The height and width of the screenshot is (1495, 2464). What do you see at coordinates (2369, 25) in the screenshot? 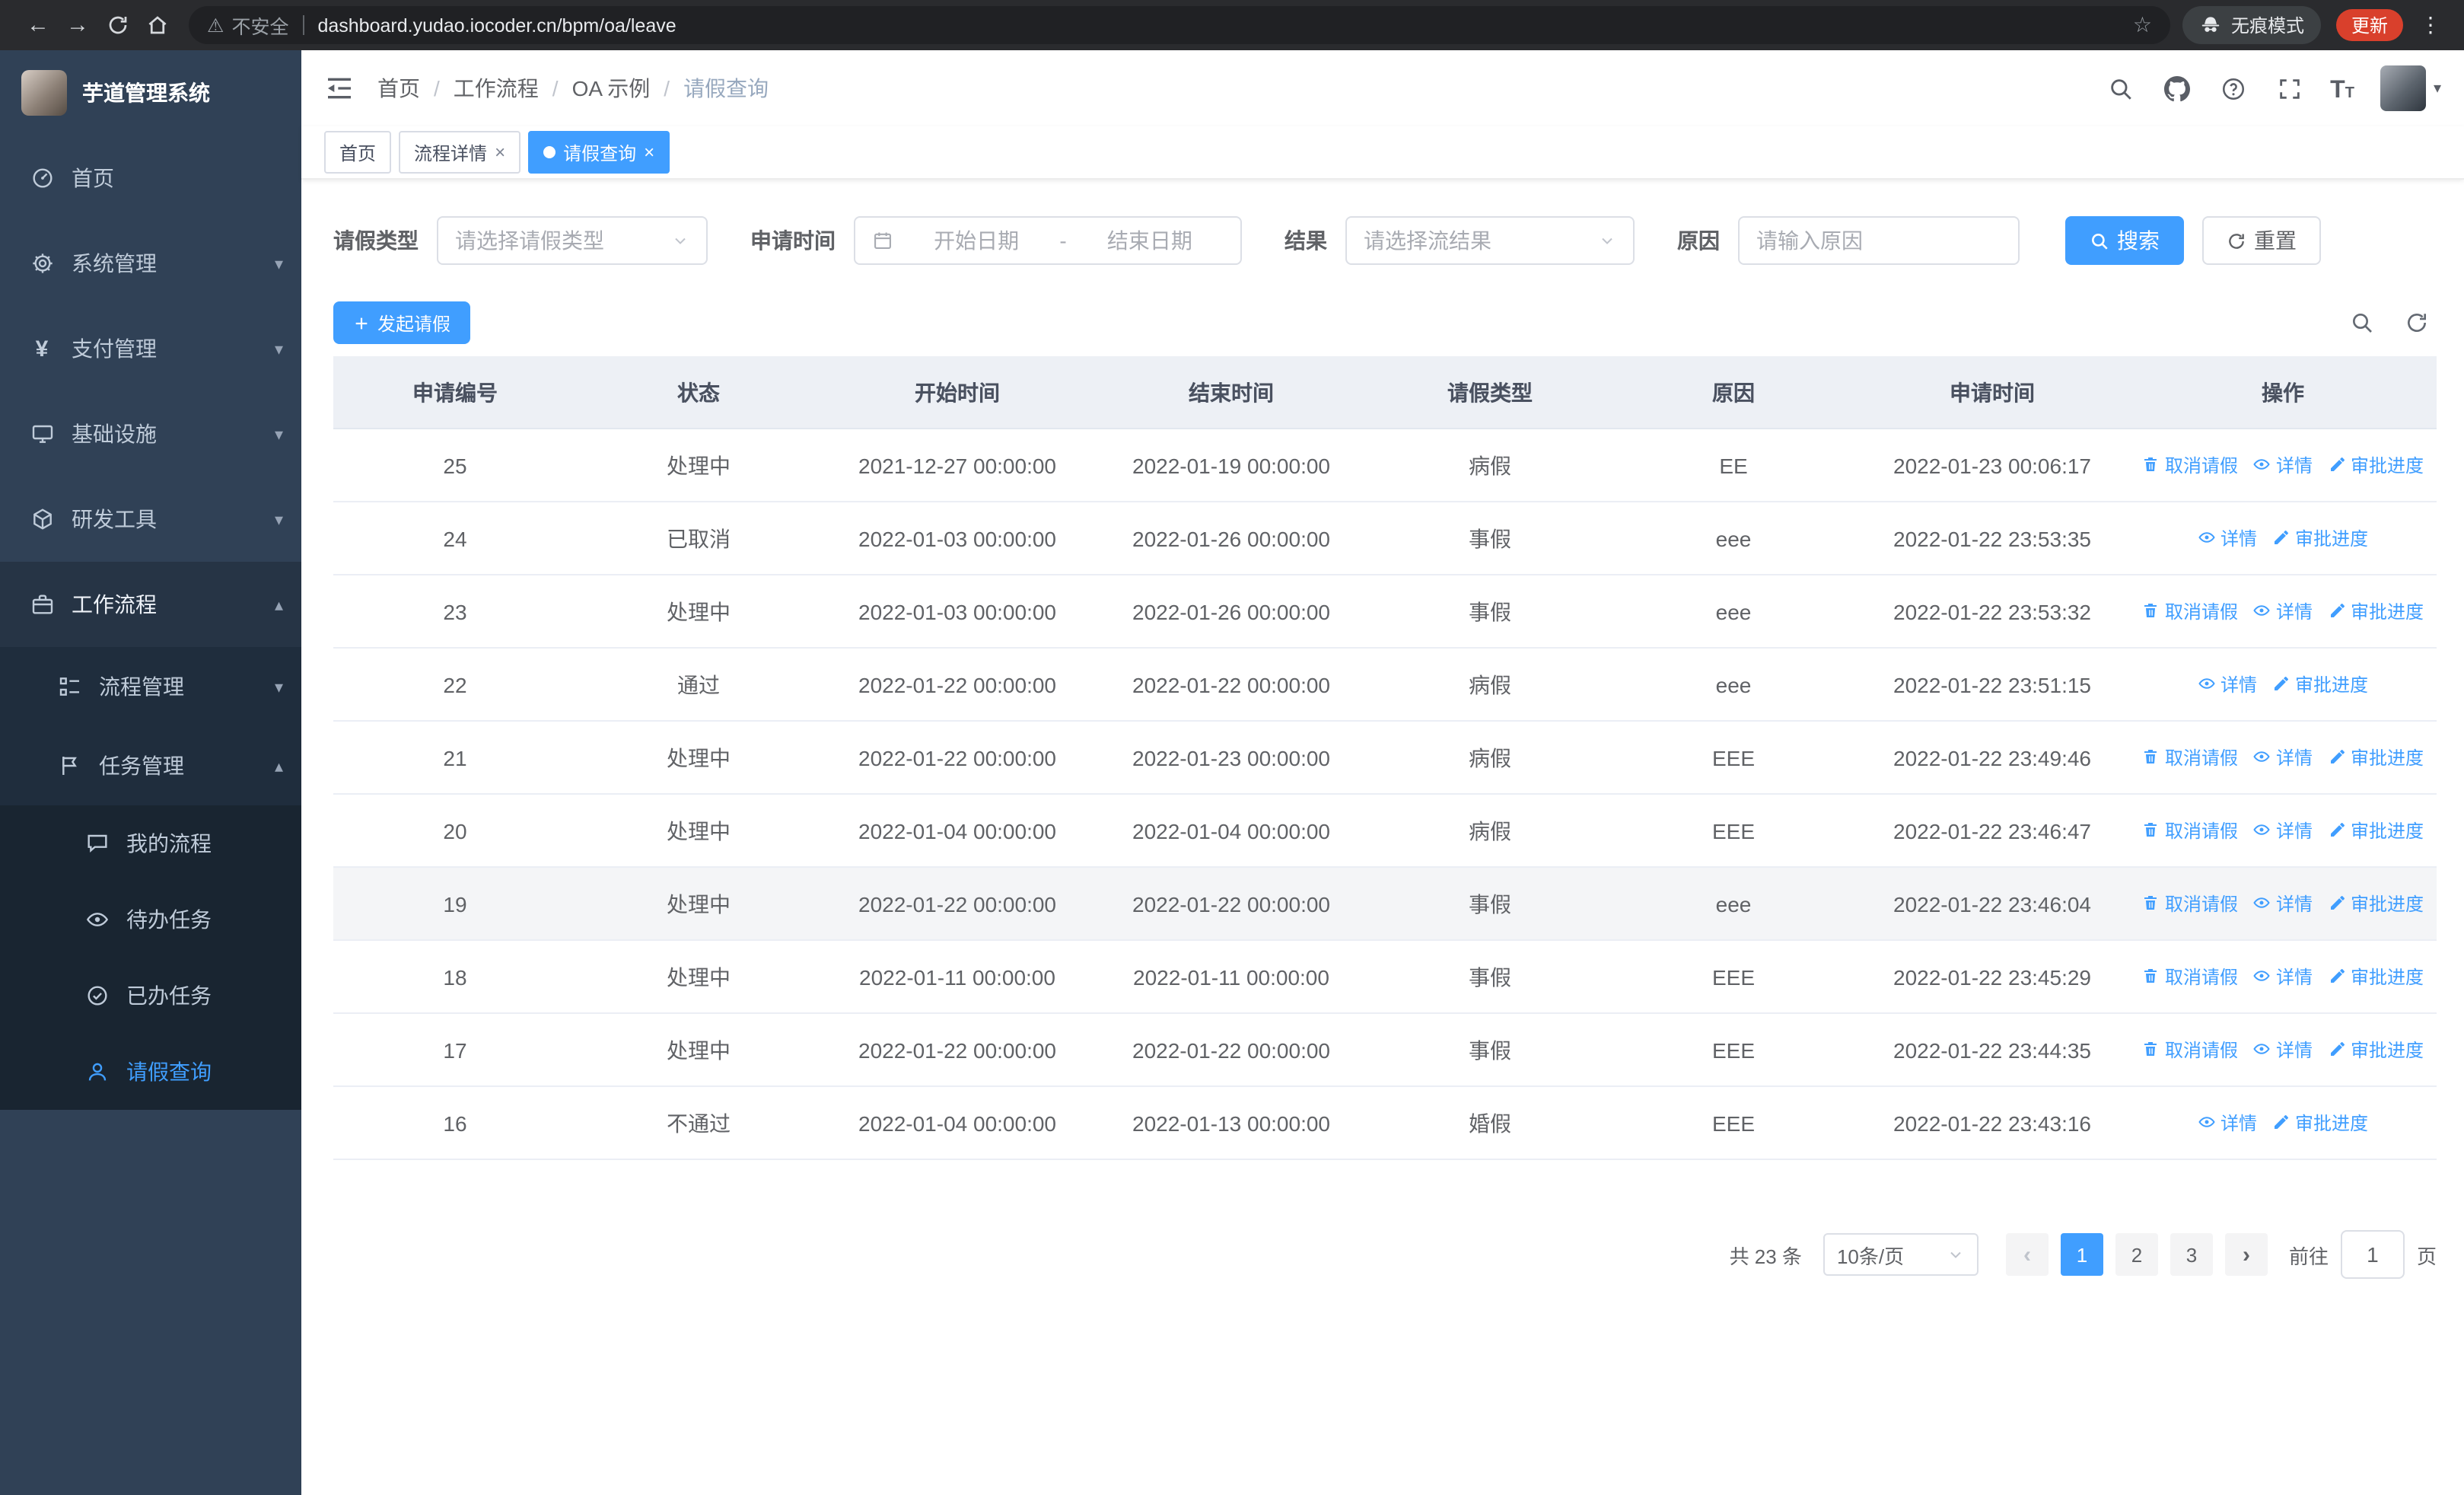
I see `browser-update-button: 更新` at bounding box center [2369, 25].